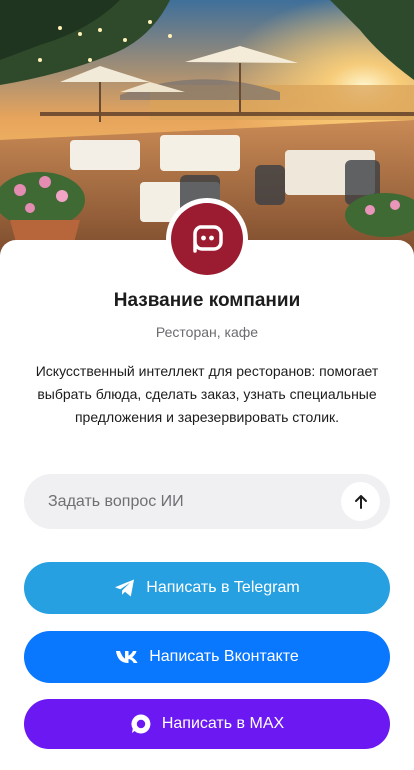  Describe the element at coordinates (127, 657) in the screenshot. I see `vk-icon` at that location.